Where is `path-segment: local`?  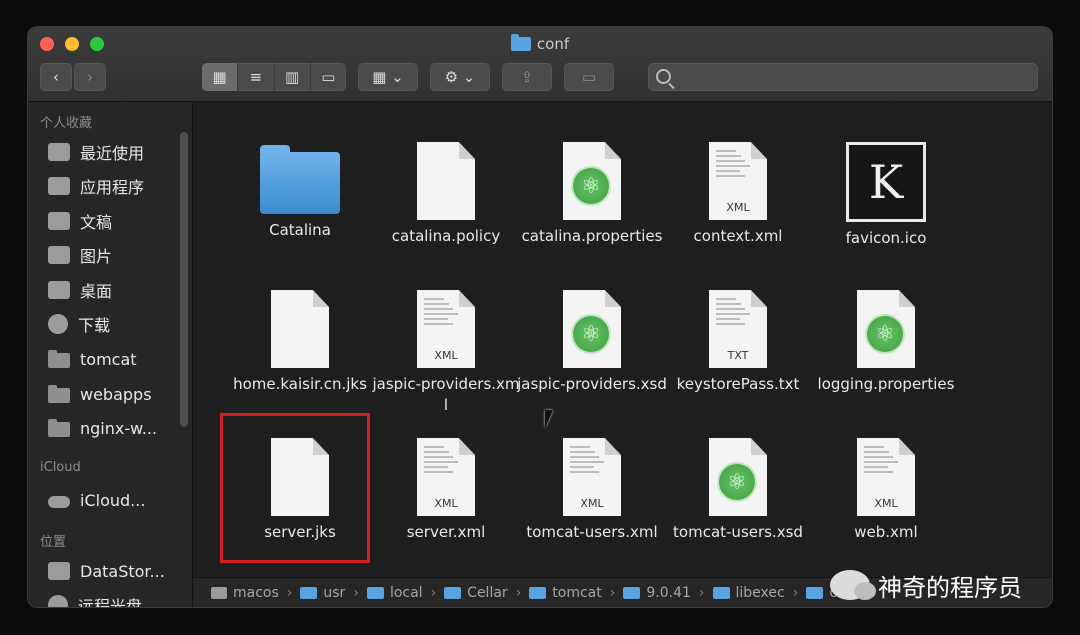 path-segment: local is located at coordinates (394, 593).